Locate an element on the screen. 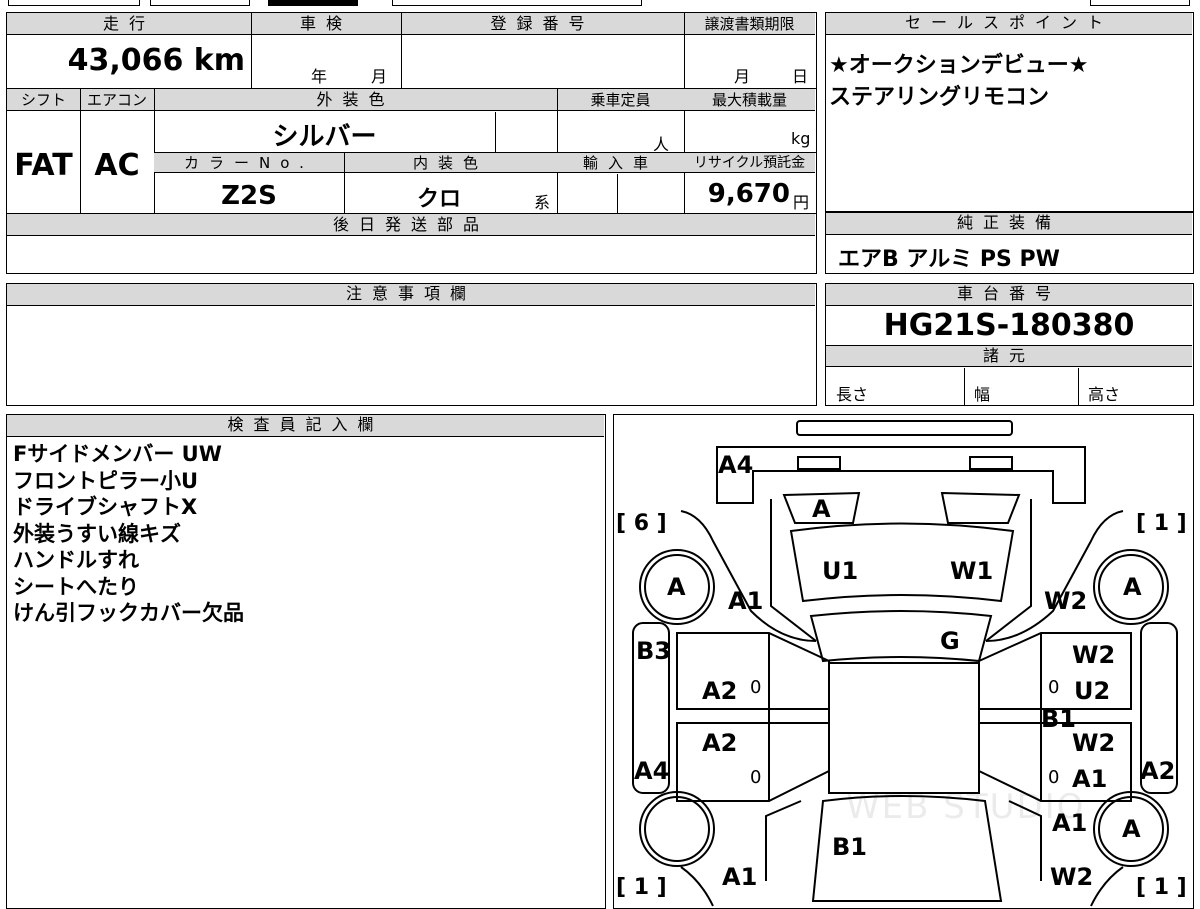 The image size is (1200, 909). later-parts-label: 後日発送部品 is located at coordinates (410, 224).